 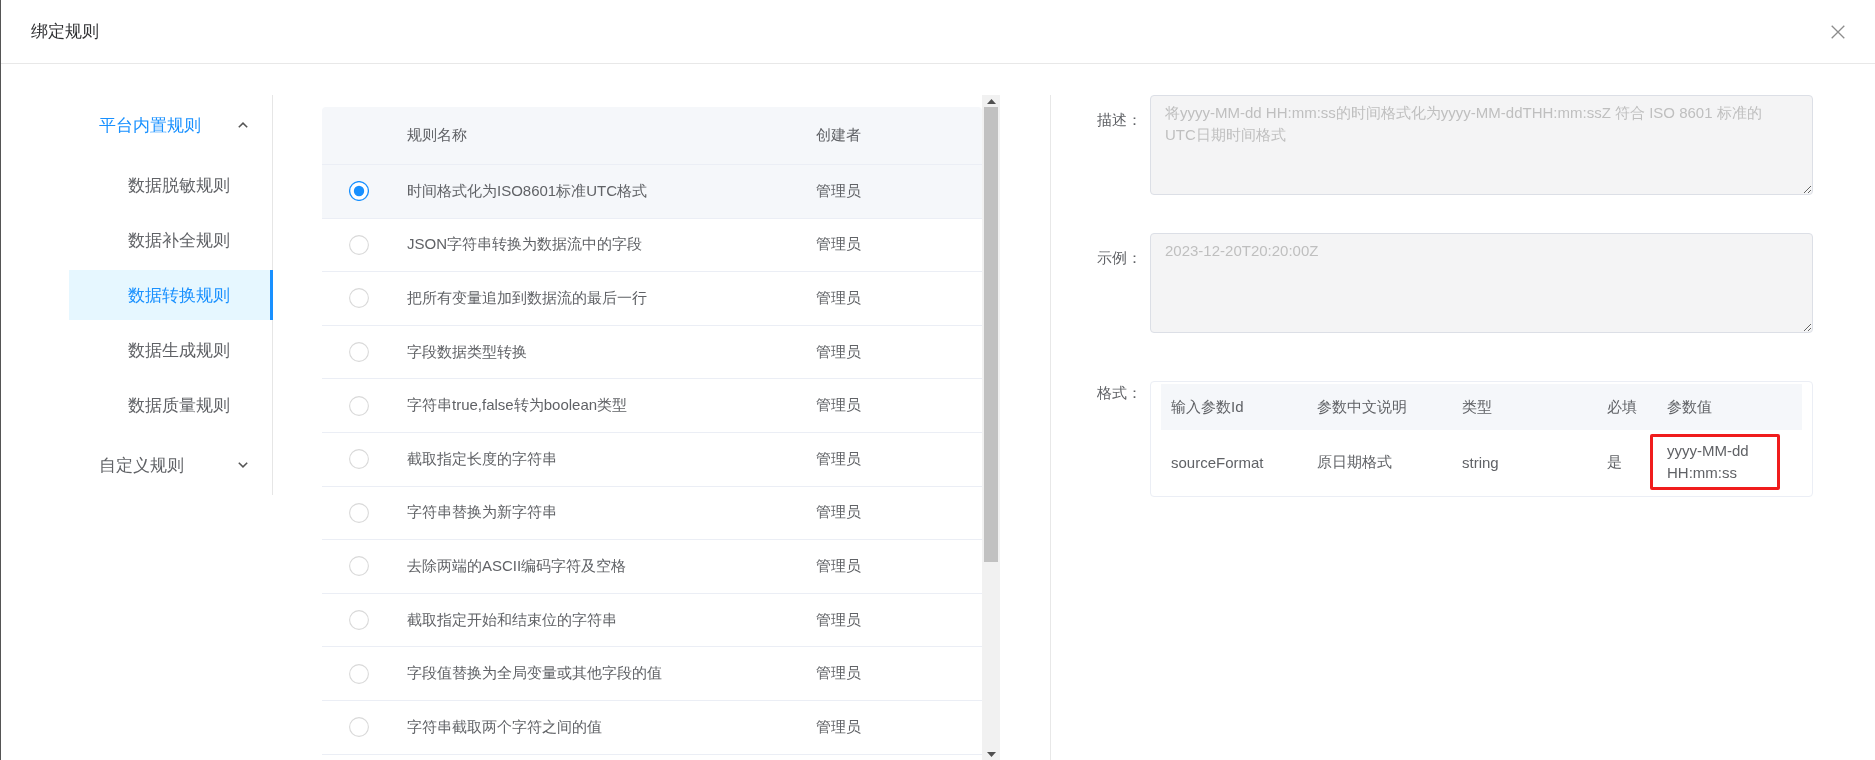 I want to click on table-cell: JSON字符串转换为数据流中的字段, so click(x=524, y=245).